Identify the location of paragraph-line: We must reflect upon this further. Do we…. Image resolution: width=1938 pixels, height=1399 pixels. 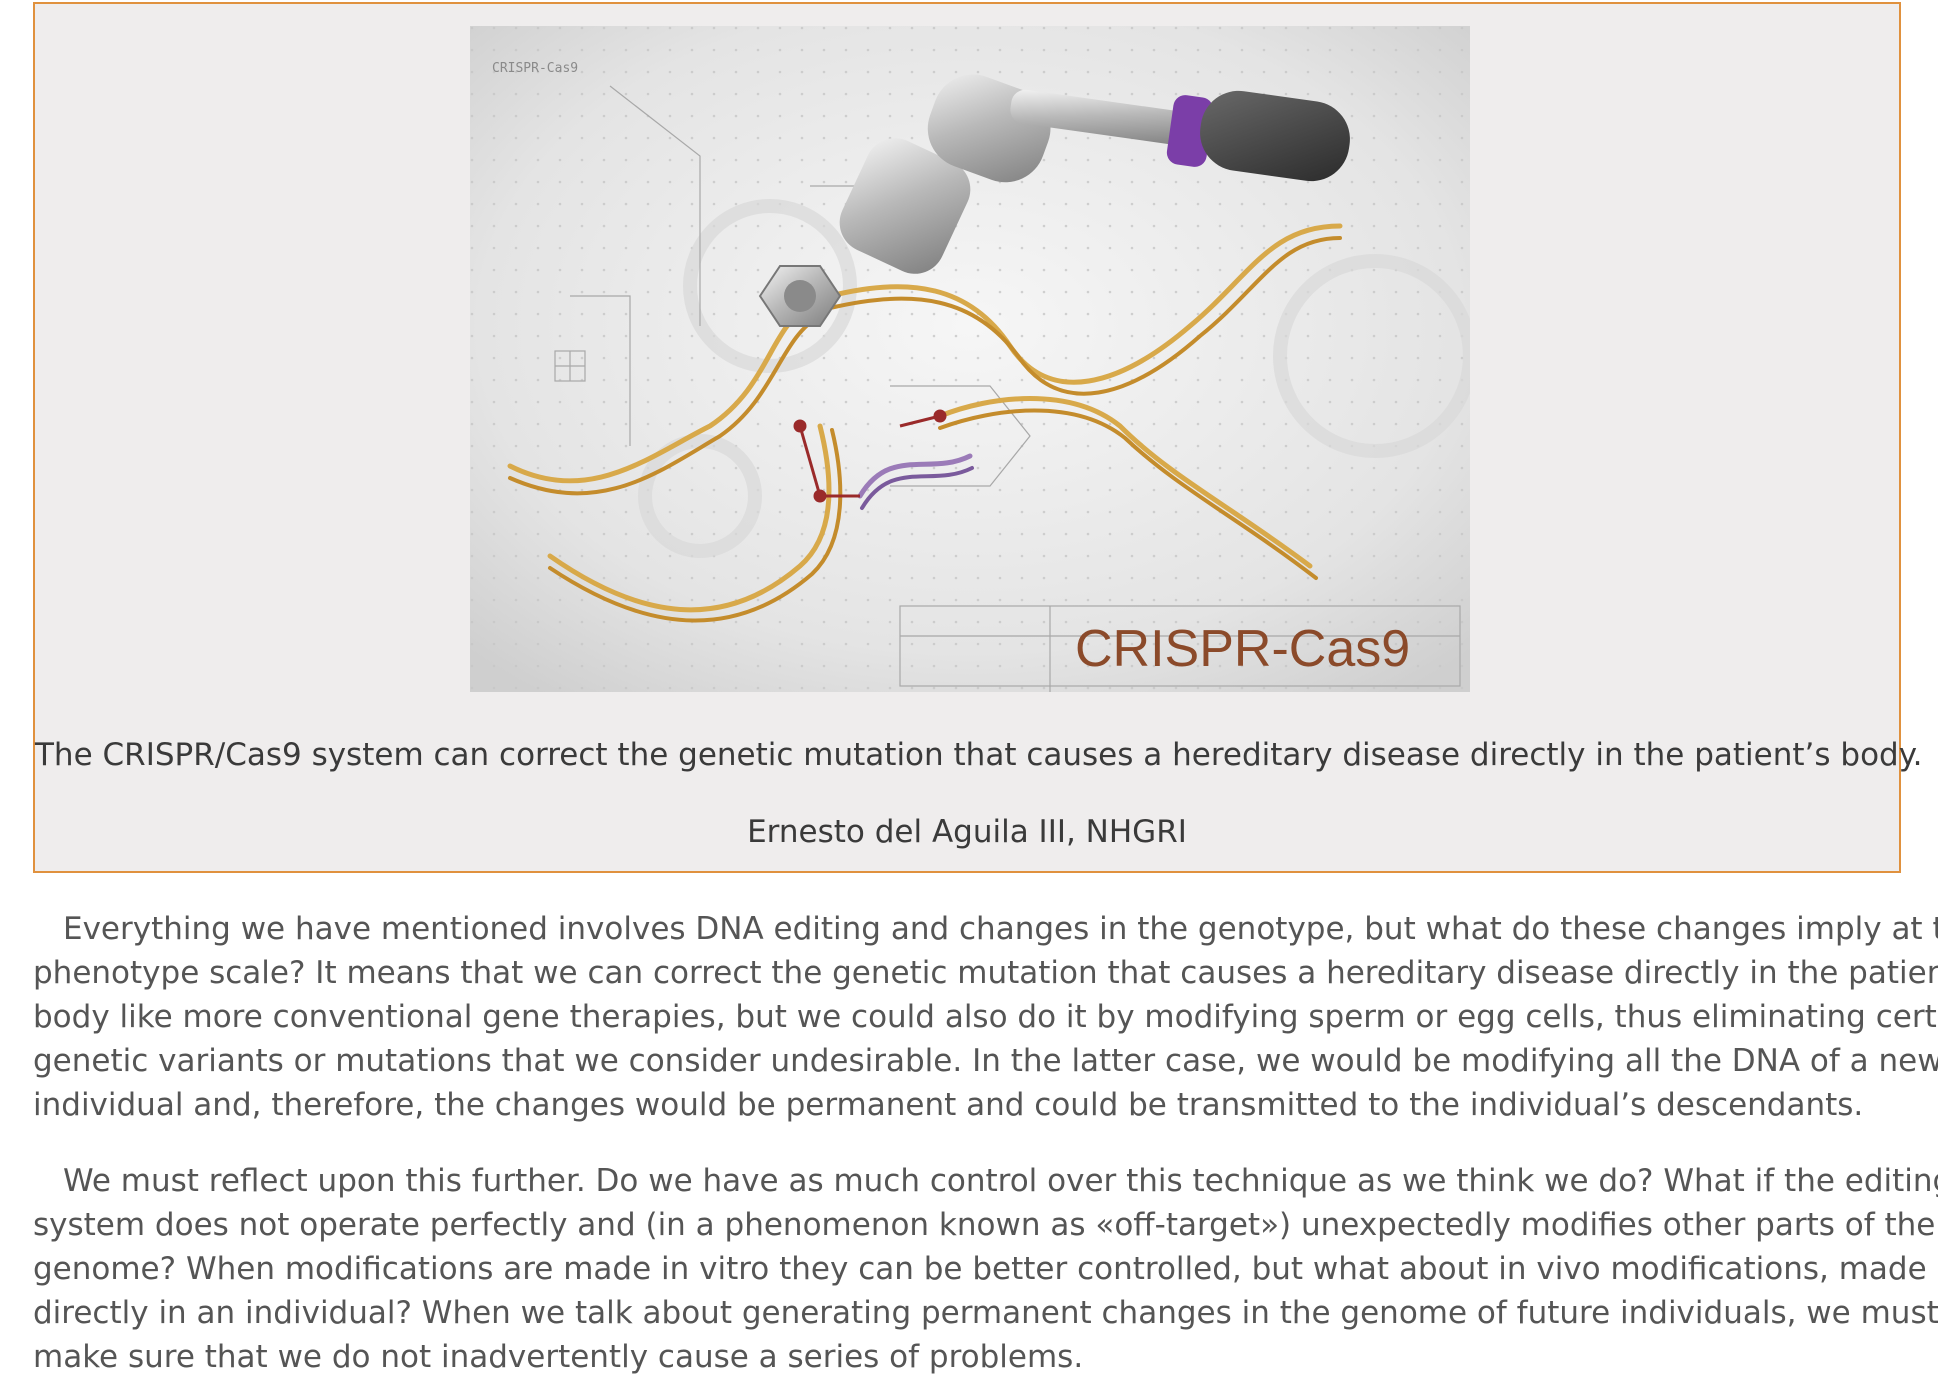
(1000, 1181).